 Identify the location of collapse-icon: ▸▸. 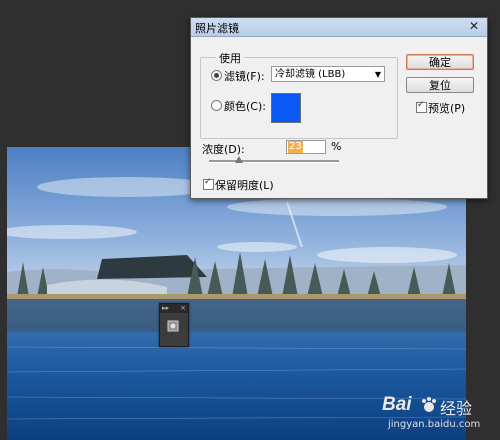
(165, 308).